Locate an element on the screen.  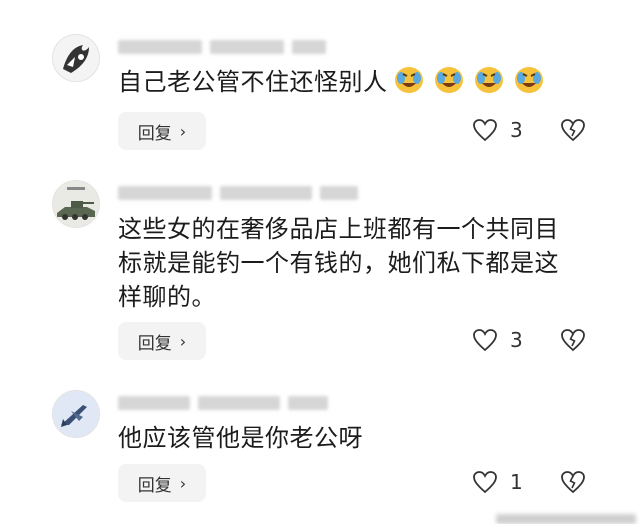
watermark-blurred is located at coordinates (566, 519).